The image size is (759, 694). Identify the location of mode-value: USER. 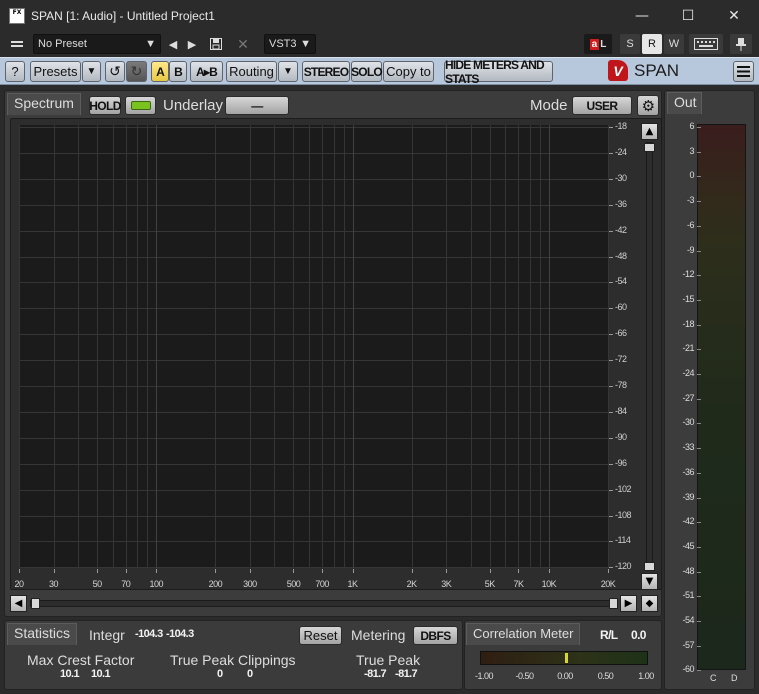
(602, 105).